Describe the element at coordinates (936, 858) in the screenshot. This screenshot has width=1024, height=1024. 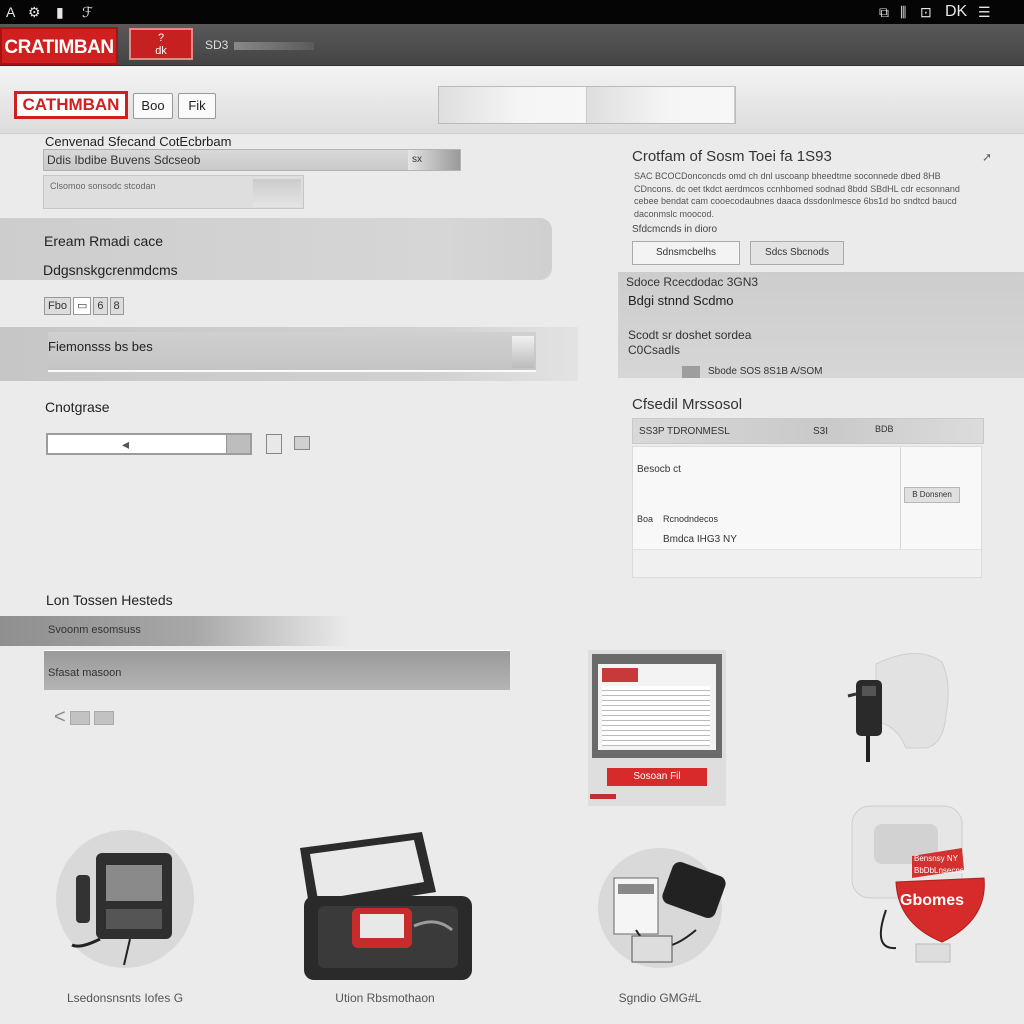
I see `shield-line-1: Bensnsy NY` at that location.